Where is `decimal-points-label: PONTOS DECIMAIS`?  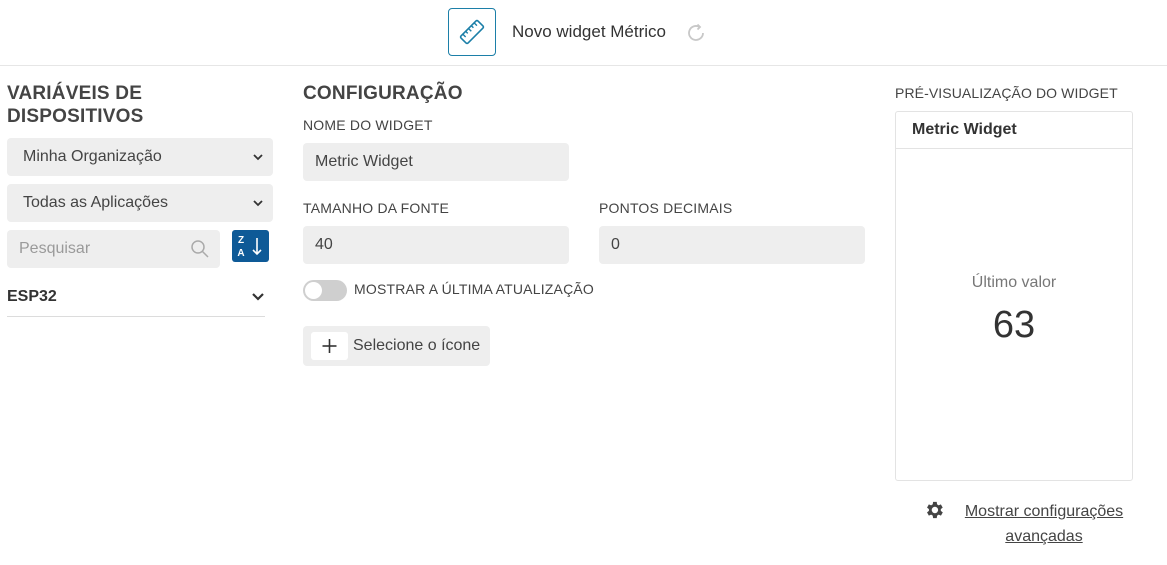 decimal-points-label: PONTOS DECIMAIS is located at coordinates (666, 208).